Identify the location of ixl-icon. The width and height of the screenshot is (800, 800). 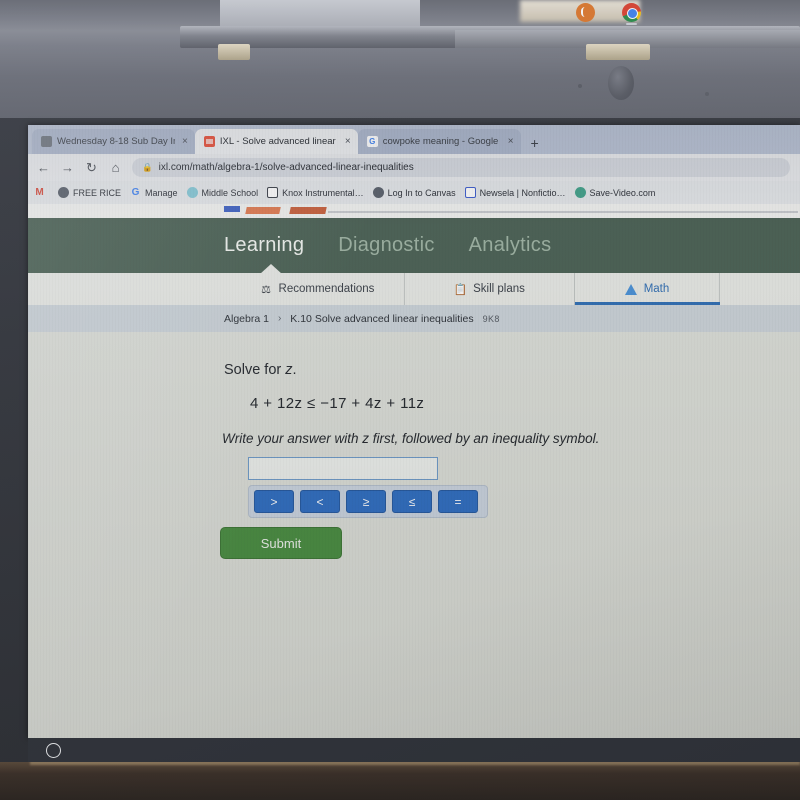
(209, 141).